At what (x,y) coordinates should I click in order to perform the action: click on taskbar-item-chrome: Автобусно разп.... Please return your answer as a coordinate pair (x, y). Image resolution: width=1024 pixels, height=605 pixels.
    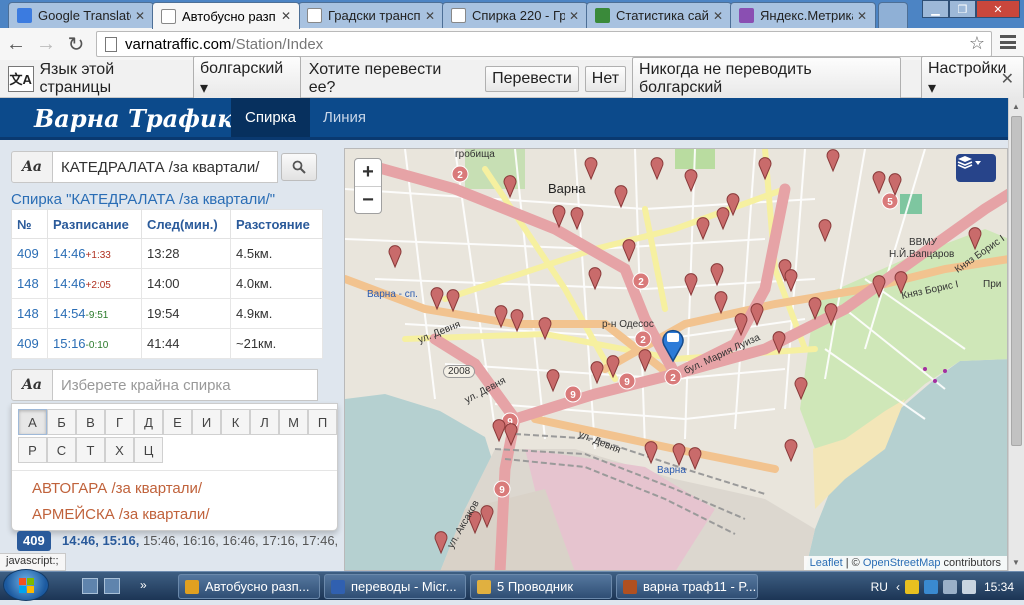
    Looking at the image, I should click on (249, 586).